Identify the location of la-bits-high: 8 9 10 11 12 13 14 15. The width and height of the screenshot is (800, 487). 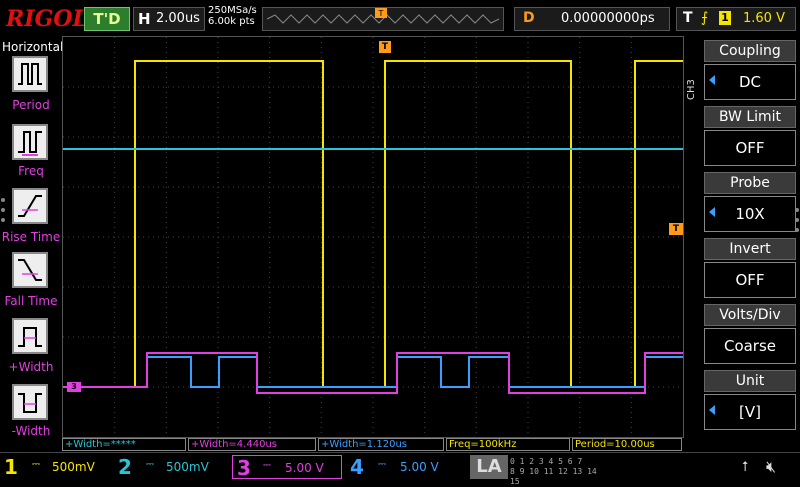
(553, 476).